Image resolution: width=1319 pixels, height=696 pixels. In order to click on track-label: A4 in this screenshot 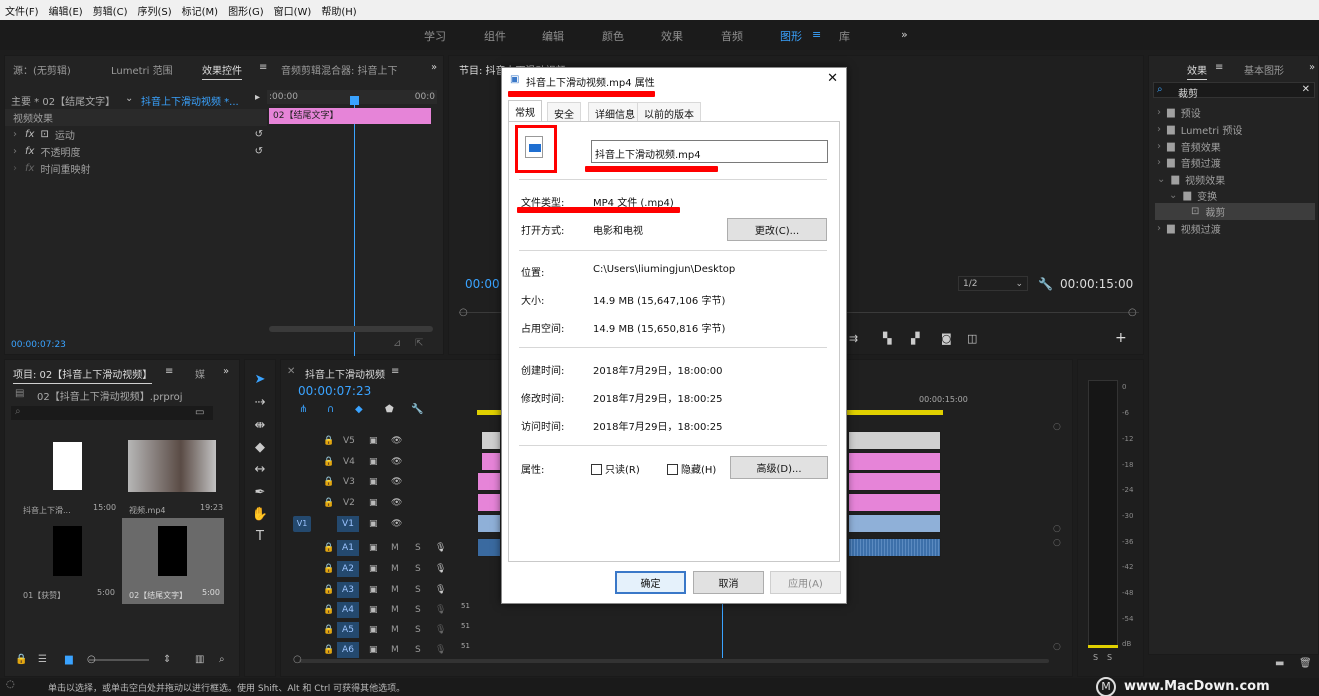, I will do `click(348, 610)`.